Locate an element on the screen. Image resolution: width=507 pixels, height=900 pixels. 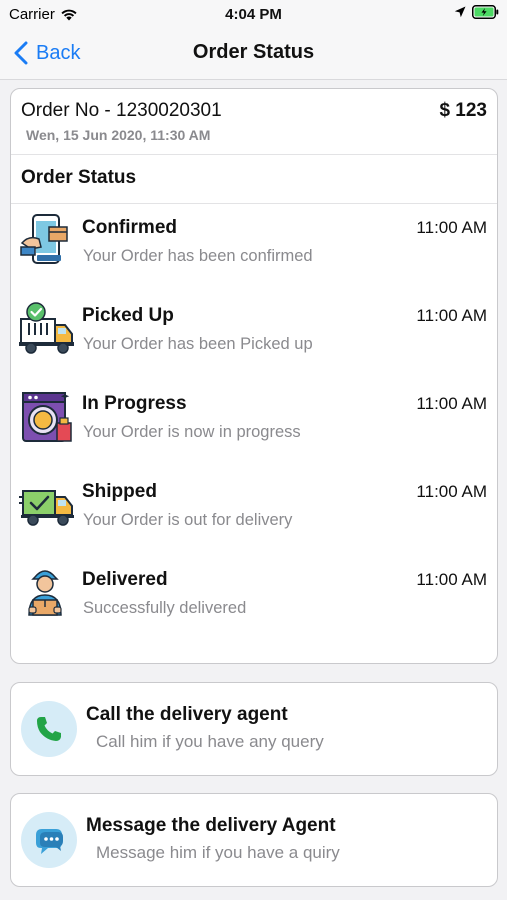
delivery-person-icon is located at coordinates (45, 593).